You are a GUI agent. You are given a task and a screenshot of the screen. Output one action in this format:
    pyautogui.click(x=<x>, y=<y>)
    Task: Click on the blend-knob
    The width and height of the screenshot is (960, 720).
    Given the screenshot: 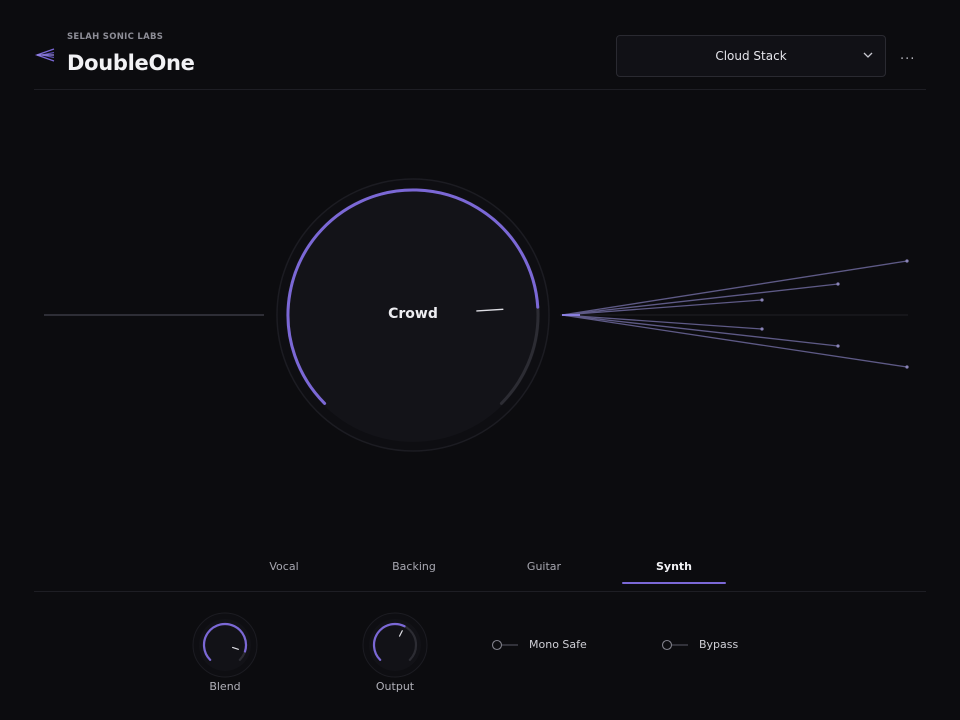 What is the action you would take?
    pyautogui.click(x=225, y=645)
    